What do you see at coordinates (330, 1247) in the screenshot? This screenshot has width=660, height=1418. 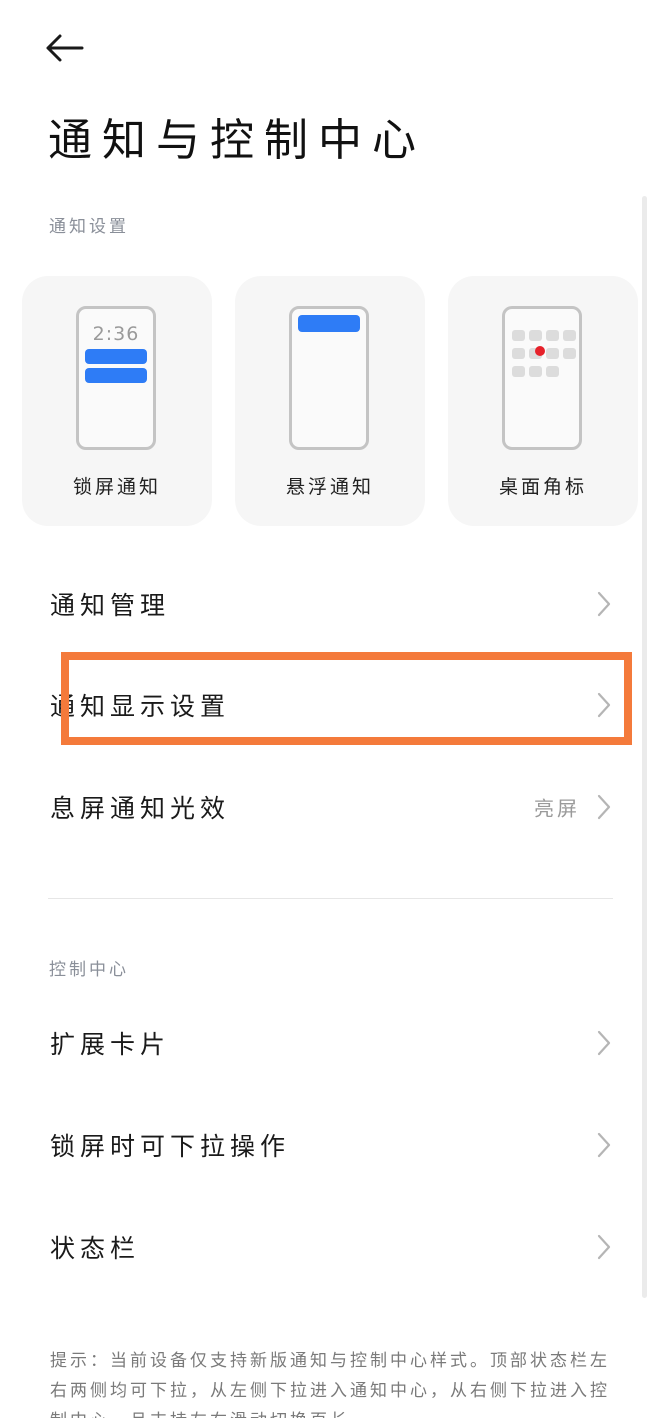 I see `row-status-bar: 状态栏` at bounding box center [330, 1247].